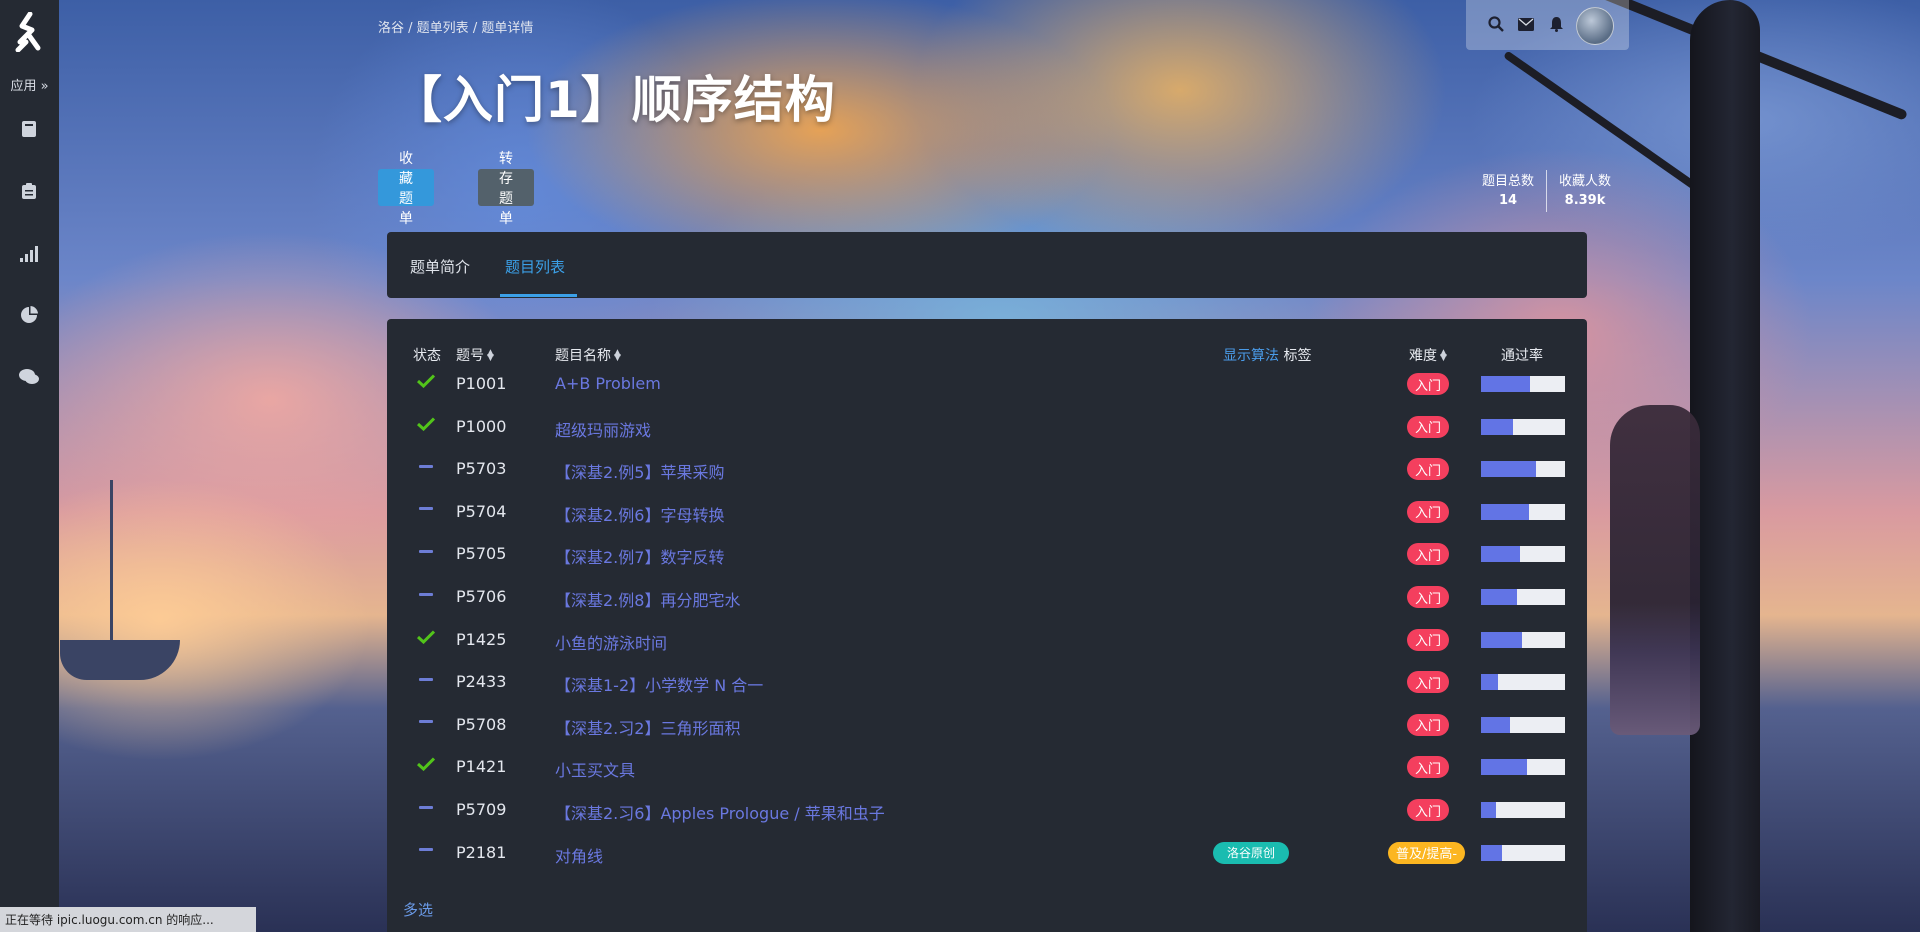 The image size is (1920, 932). What do you see at coordinates (120, 660) in the screenshot?
I see `boat-silhouette` at bounding box center [120, 660].